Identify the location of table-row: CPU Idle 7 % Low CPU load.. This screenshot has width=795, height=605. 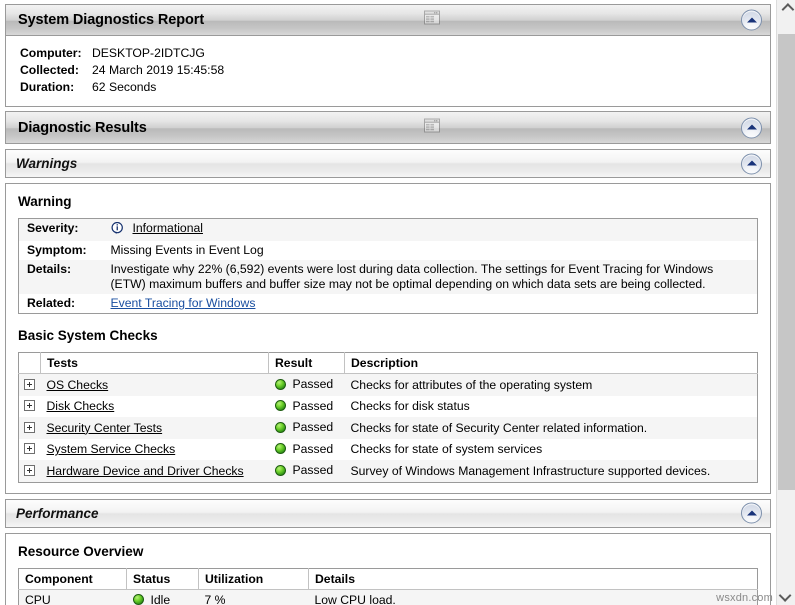
(388, 597).